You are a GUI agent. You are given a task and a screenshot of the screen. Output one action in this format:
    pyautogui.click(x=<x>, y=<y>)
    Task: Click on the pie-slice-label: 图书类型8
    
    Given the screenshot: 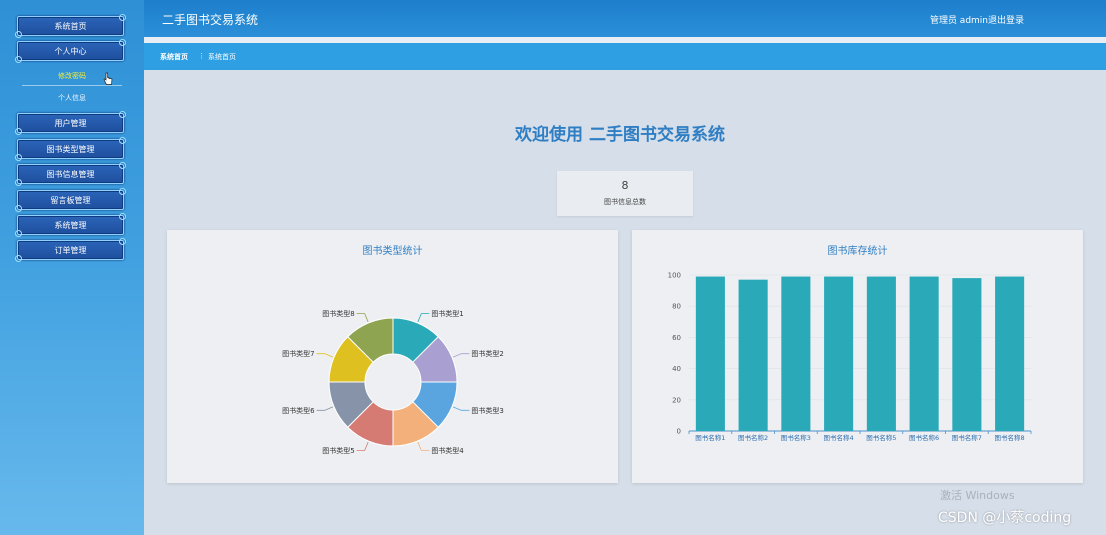 What is the action you would take?
    pyautogui.click(x=338, y=313)
    